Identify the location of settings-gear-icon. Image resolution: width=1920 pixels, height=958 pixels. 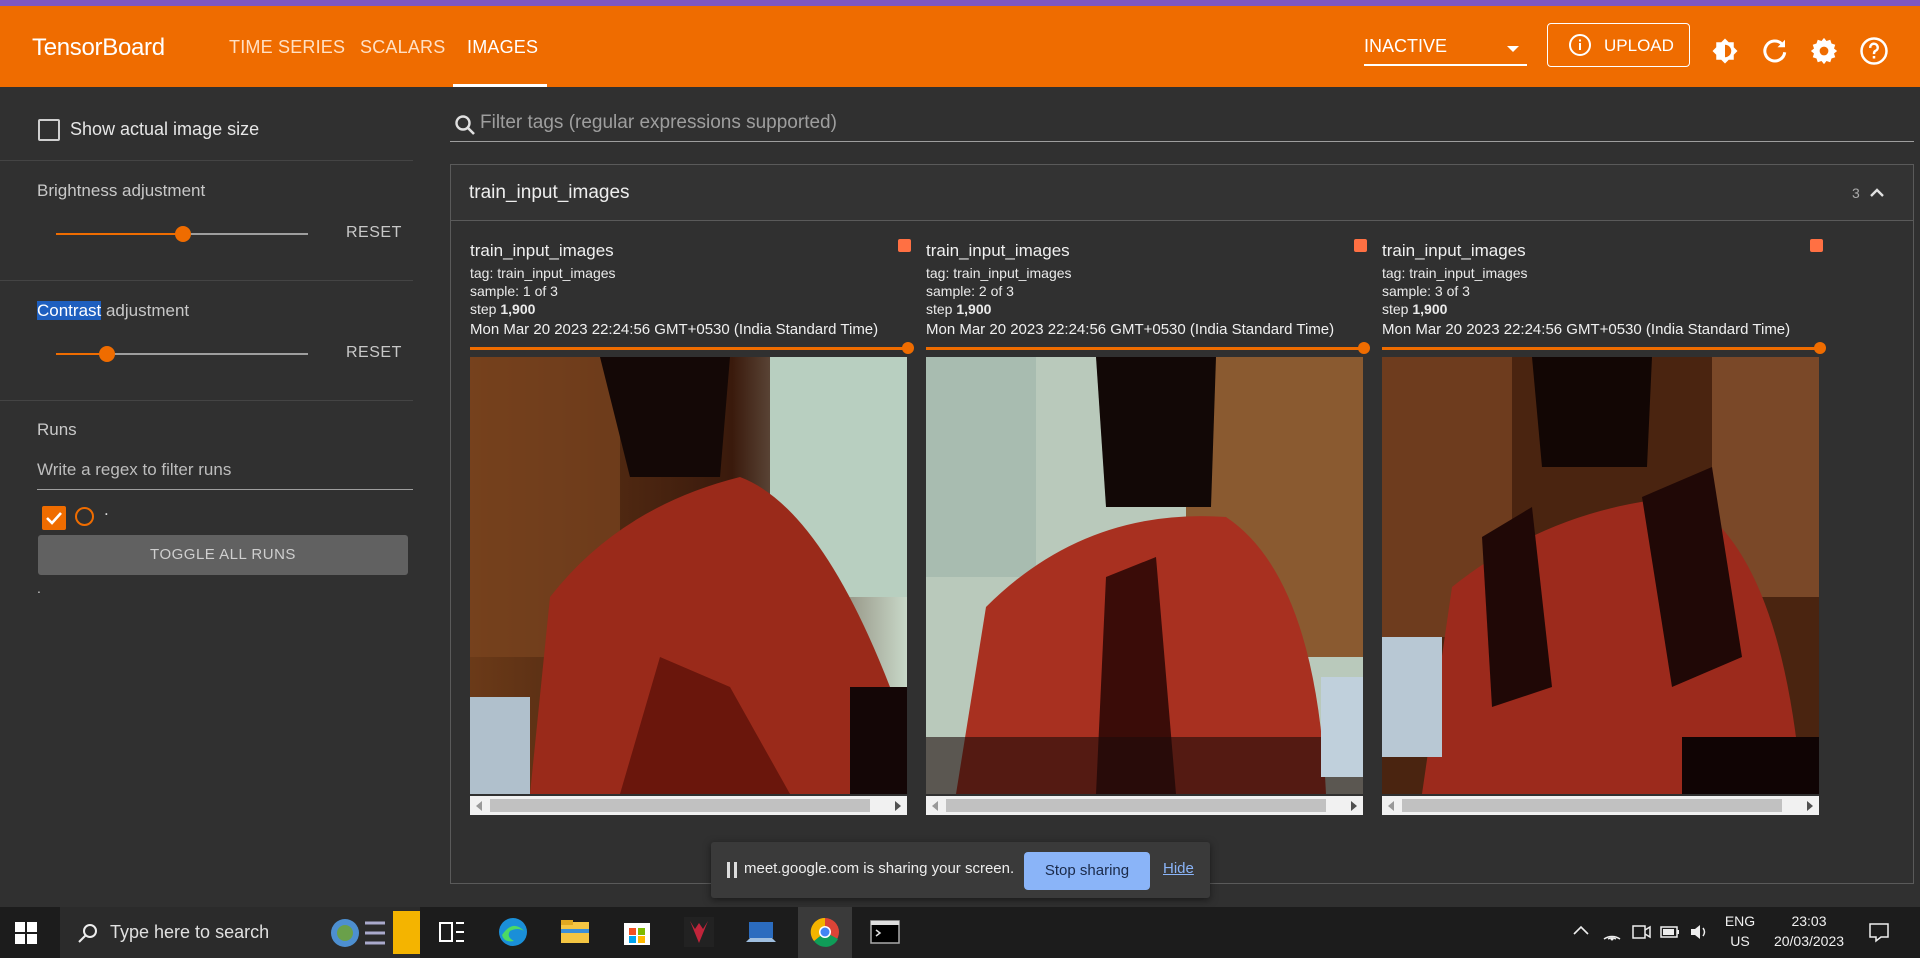
(1824, 51).